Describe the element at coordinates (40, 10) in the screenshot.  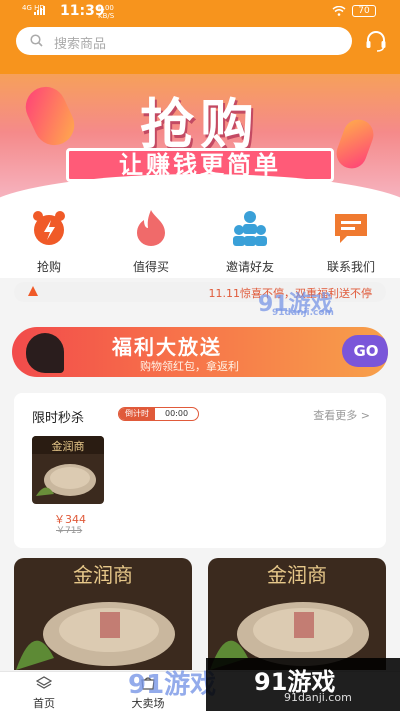
I see `signal-icon` at that location.